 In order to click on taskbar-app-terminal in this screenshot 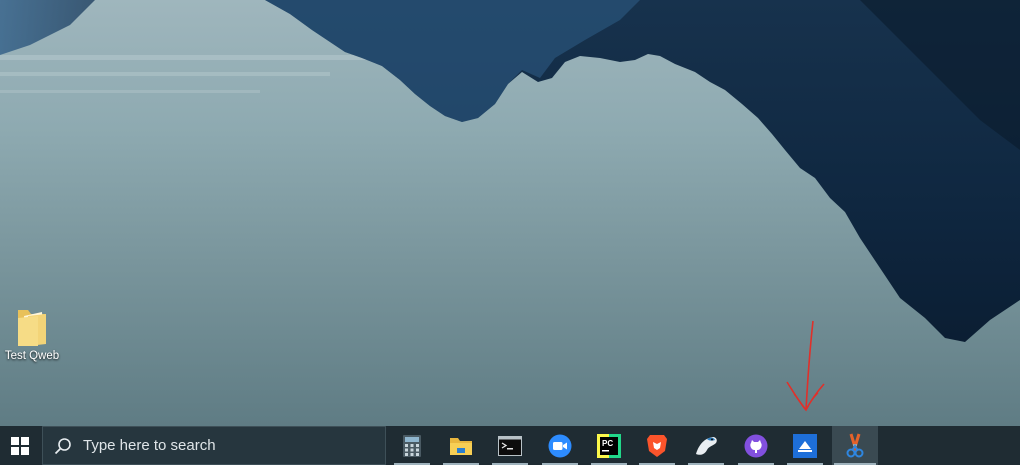, I will do `click(510, 445)`.